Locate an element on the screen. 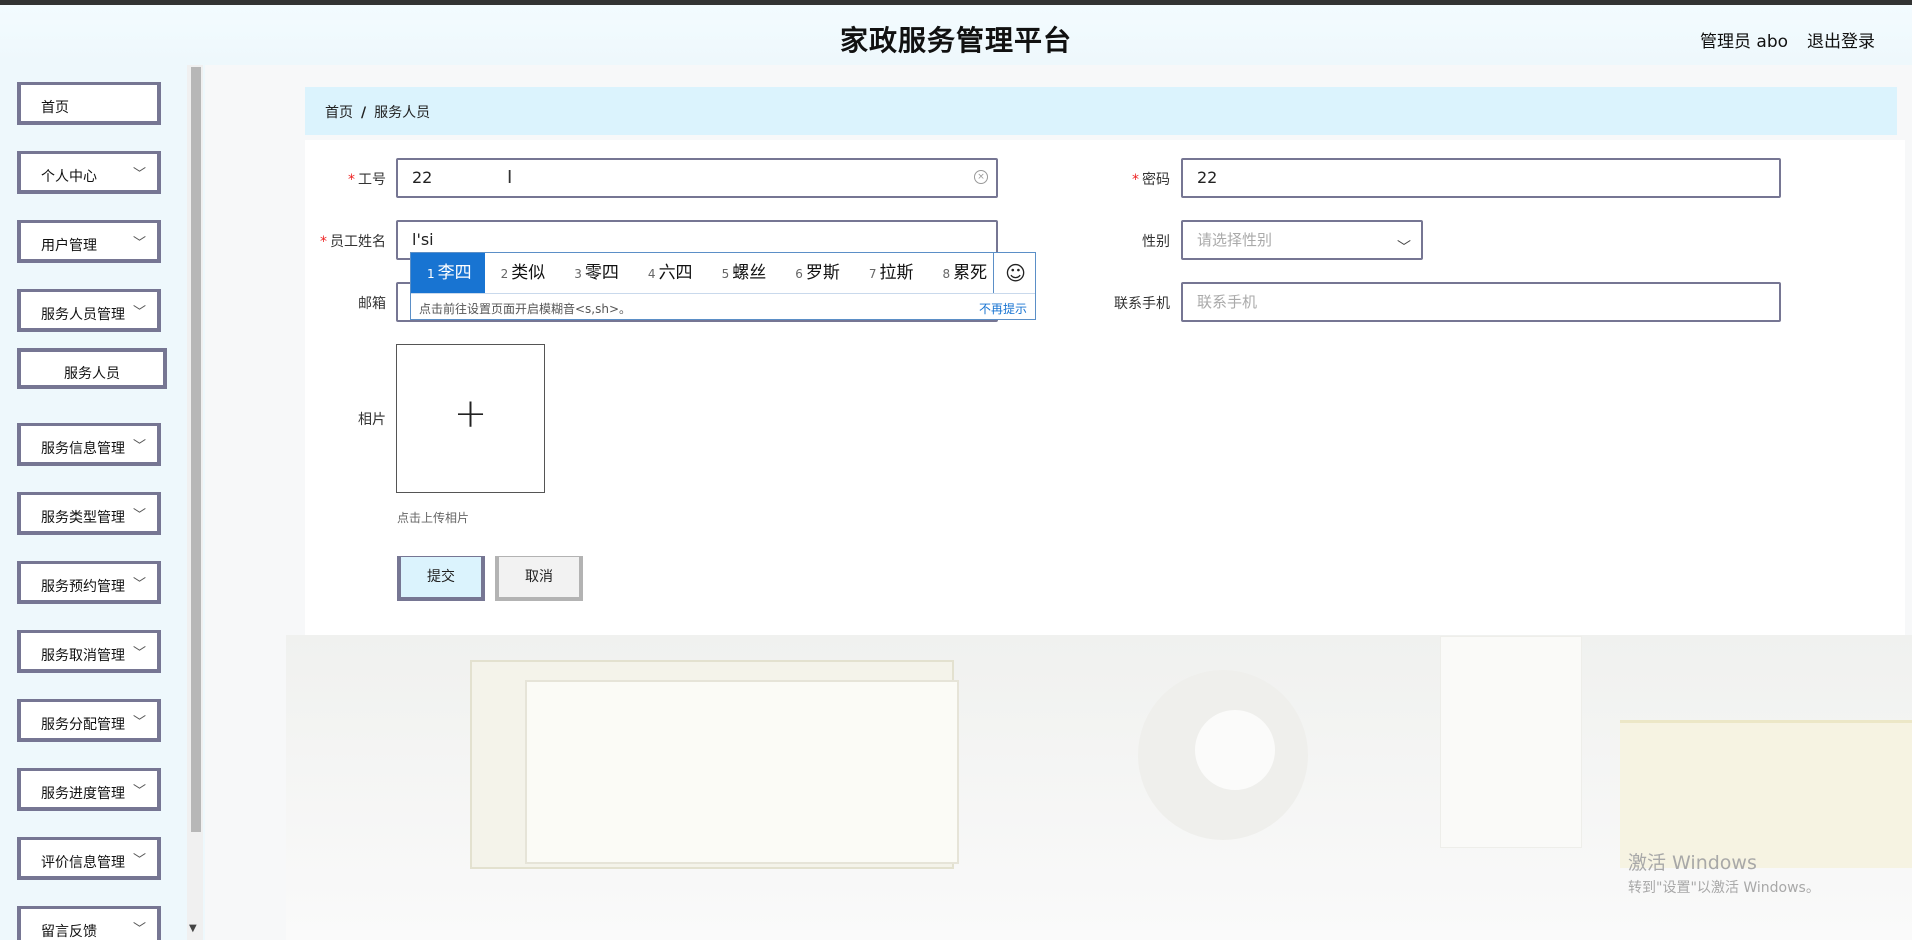 This screenshot has width=1912, height=940. breadcrumb-current: 服务人员 is located at coordinates (402, 113).